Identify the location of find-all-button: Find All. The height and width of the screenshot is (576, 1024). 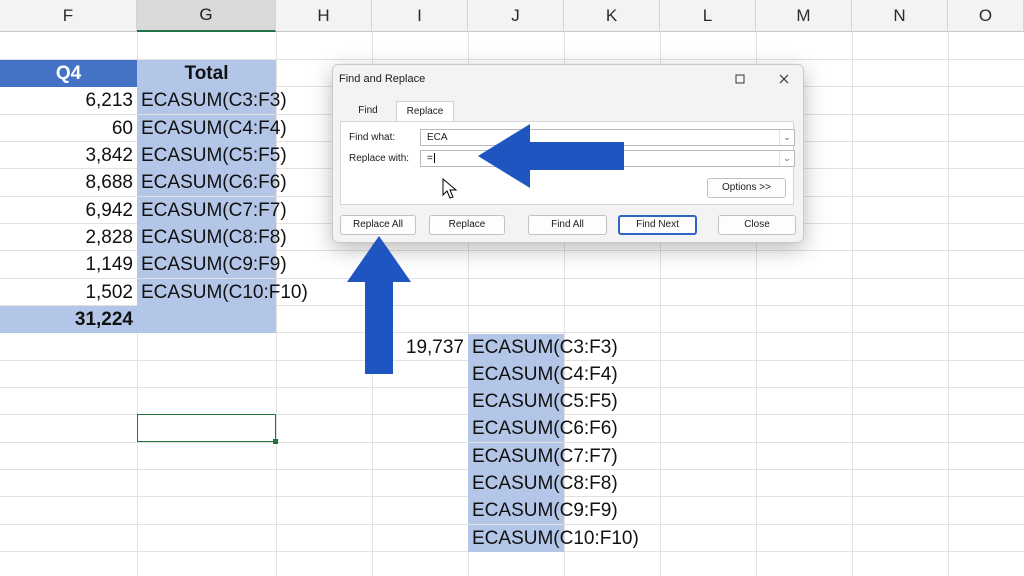
(567, 225).